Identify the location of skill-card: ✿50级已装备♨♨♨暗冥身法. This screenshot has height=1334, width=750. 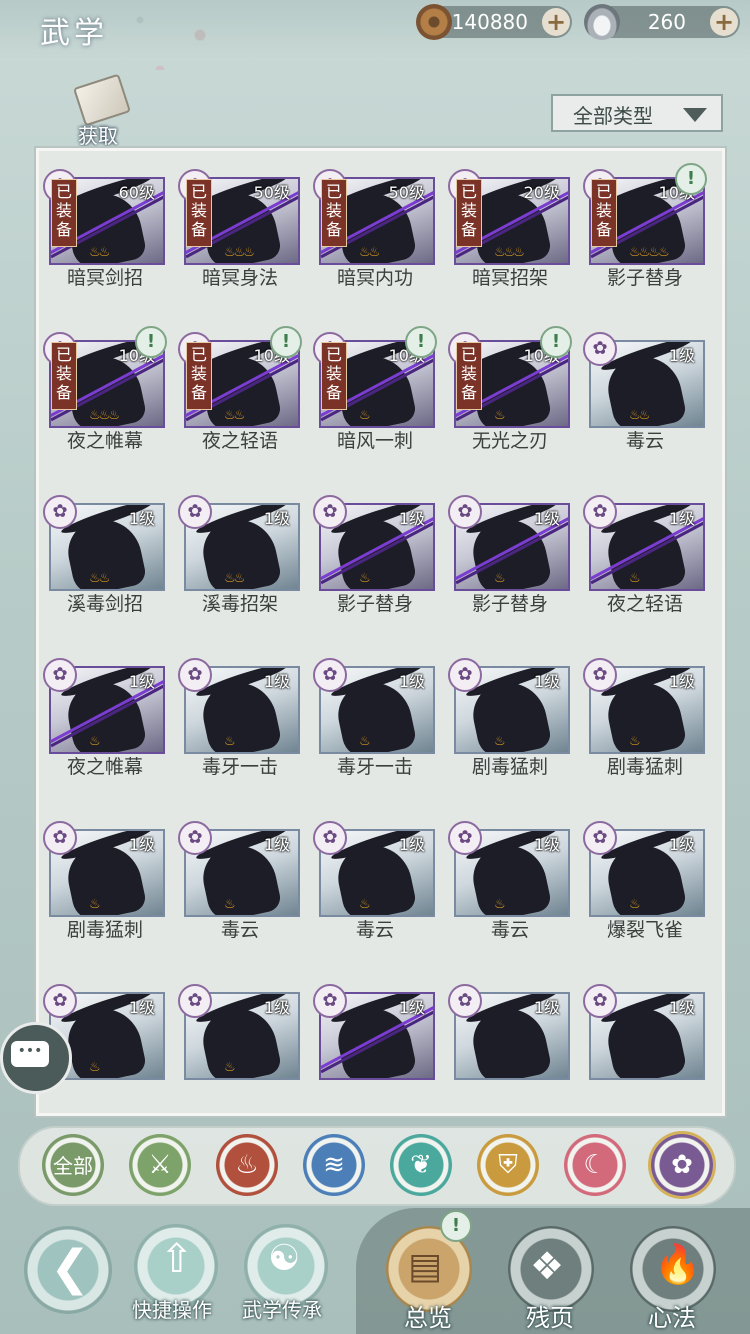
(239, 220).